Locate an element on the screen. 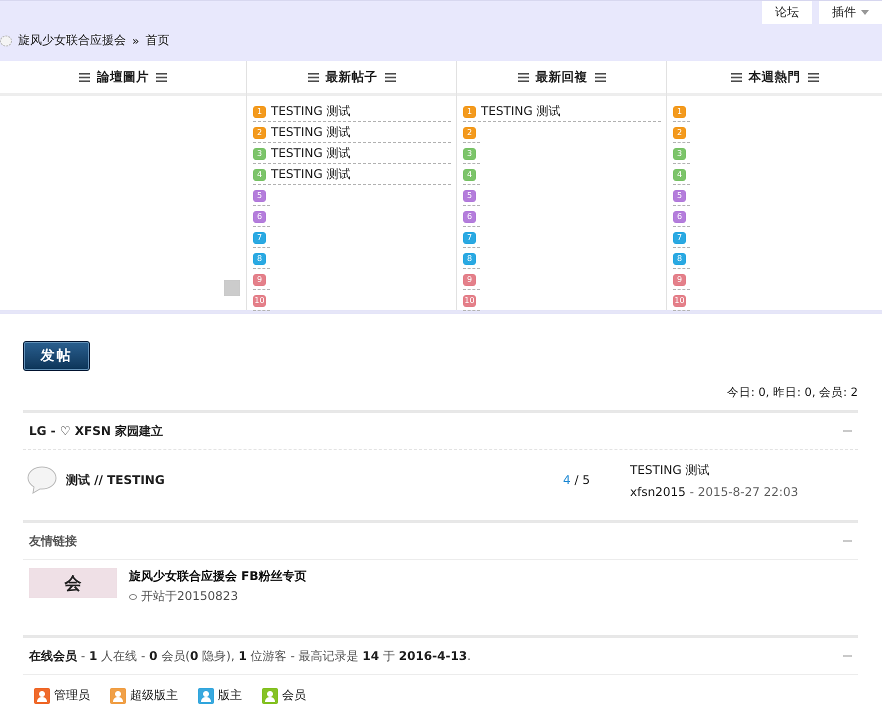 The height and width of the screenshot is (708, 882). link-icon is located at coordinates (133, 597).